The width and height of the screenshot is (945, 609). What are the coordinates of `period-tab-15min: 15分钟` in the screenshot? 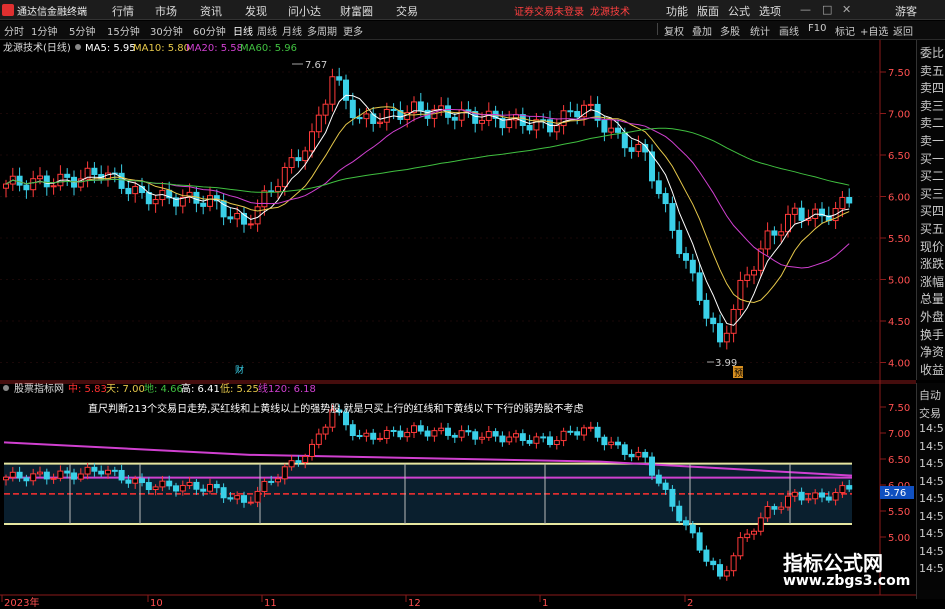 It's located at (123, 30).